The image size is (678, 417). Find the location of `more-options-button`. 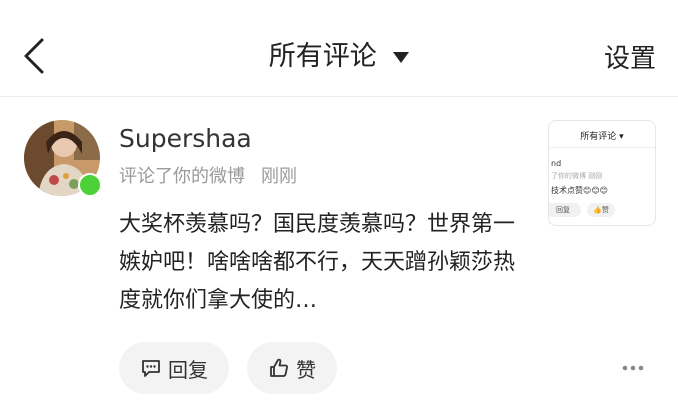

more-options-button is located at coordinates (633, 368).